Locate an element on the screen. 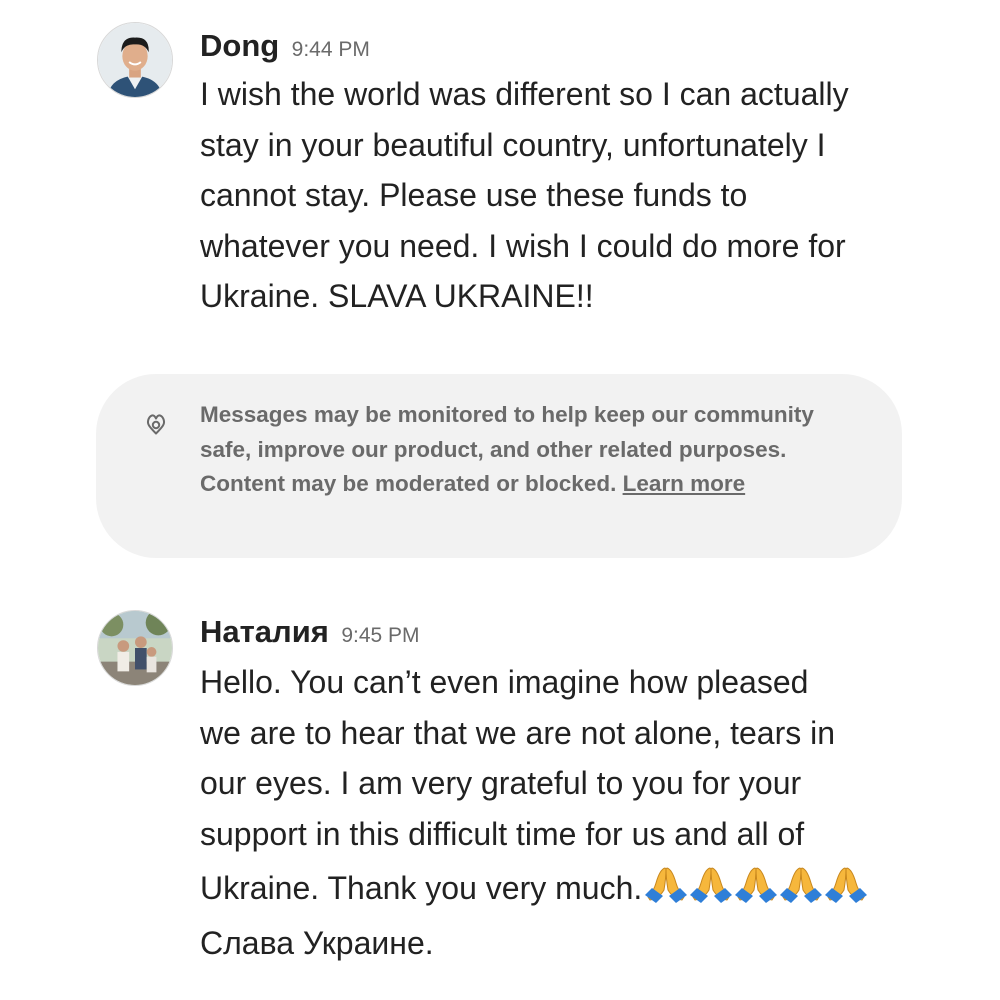 The image size is (1000, 1000). avatar-natalia is located at coordinates (135, 648).